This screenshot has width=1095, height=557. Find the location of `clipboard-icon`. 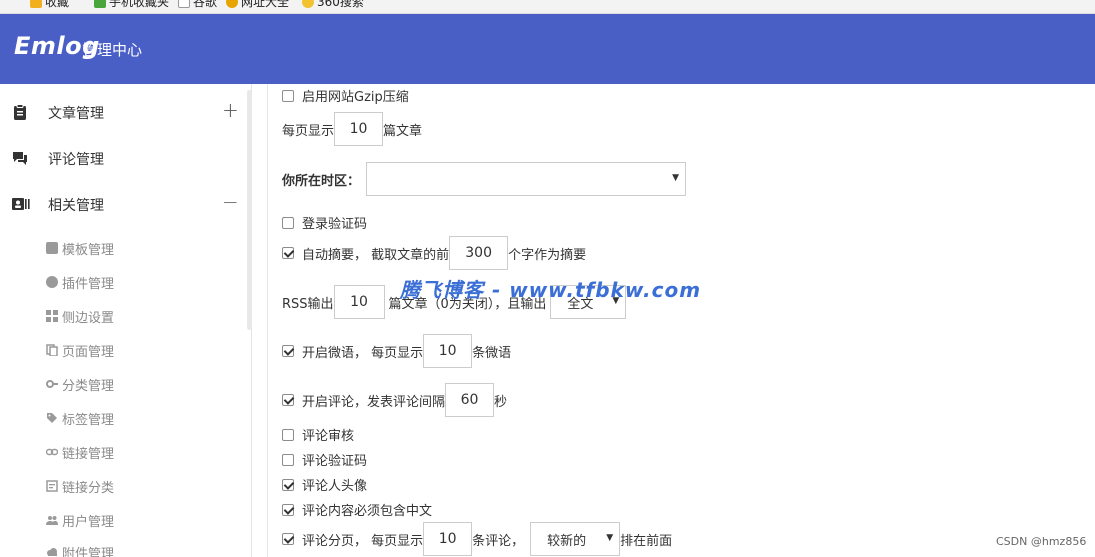

clipboard-icon is located at coordinates (20, 112).